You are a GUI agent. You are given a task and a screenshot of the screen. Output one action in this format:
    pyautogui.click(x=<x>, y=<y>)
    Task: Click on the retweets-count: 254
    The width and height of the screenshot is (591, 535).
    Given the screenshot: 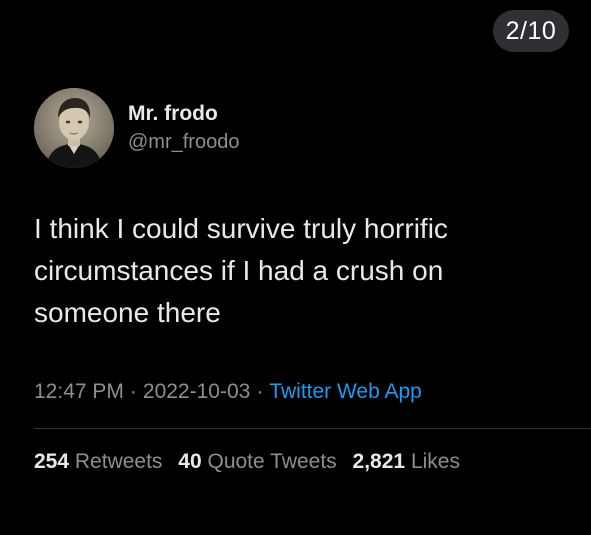 What is the action you would take?
    pyautogui.click(x=52, y=461)
    